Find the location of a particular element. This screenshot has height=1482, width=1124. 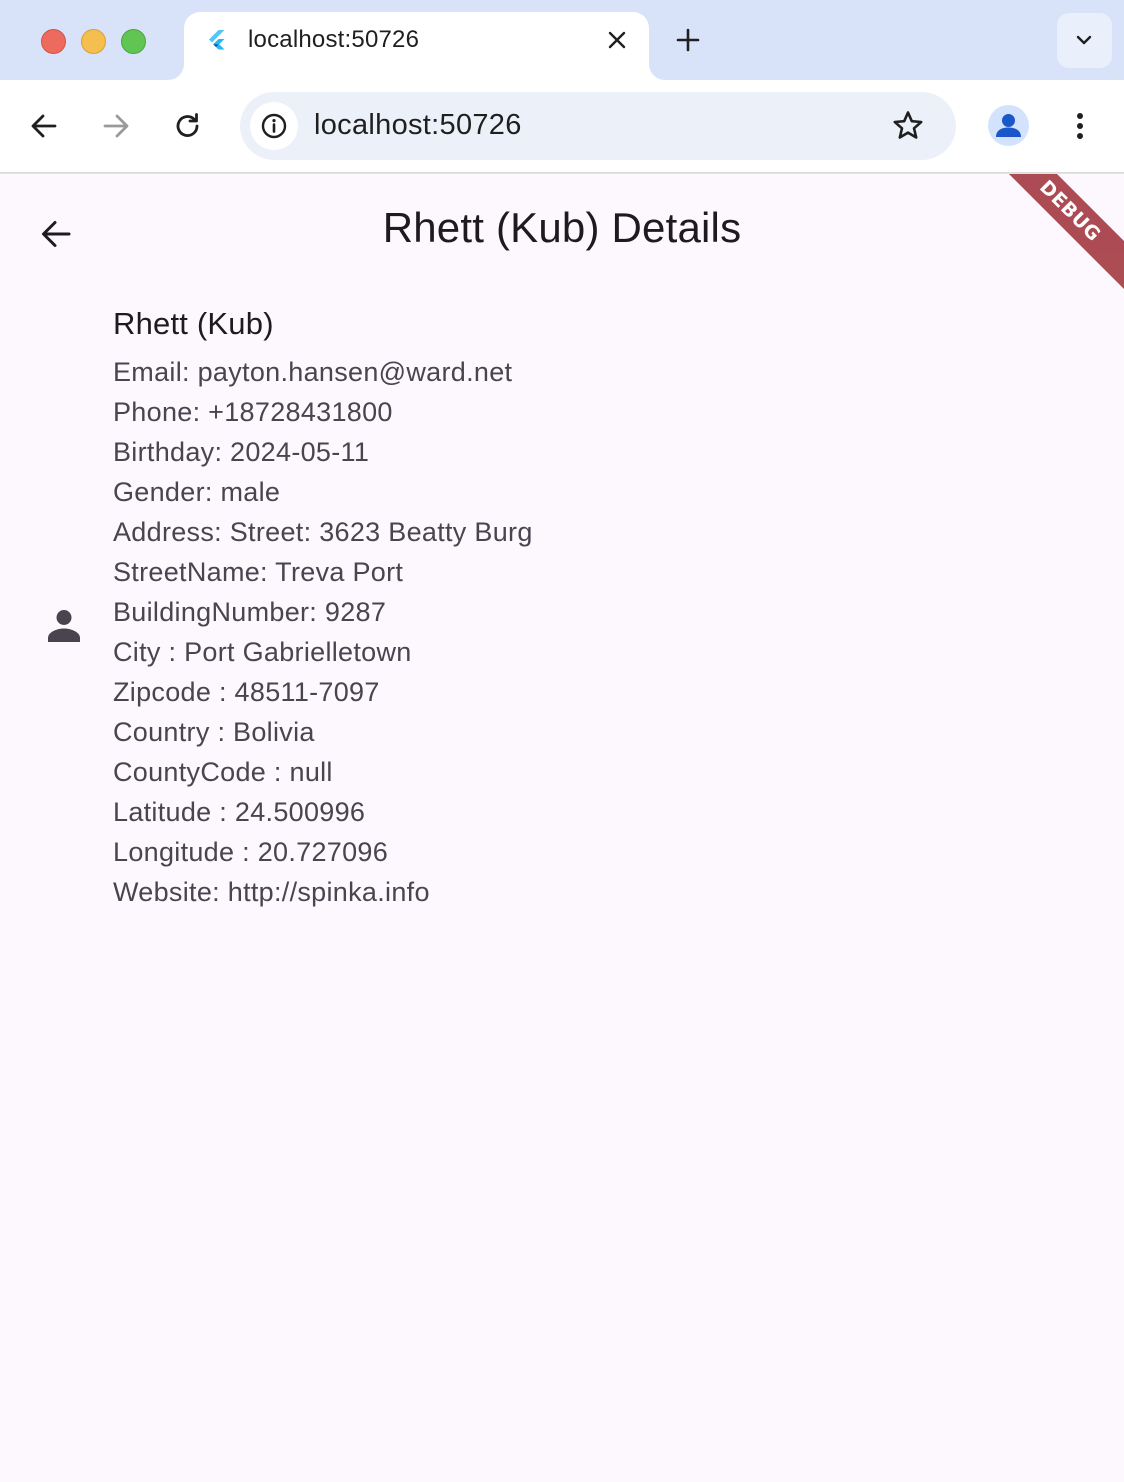

plus-icon is located at coordinates (688, 40).